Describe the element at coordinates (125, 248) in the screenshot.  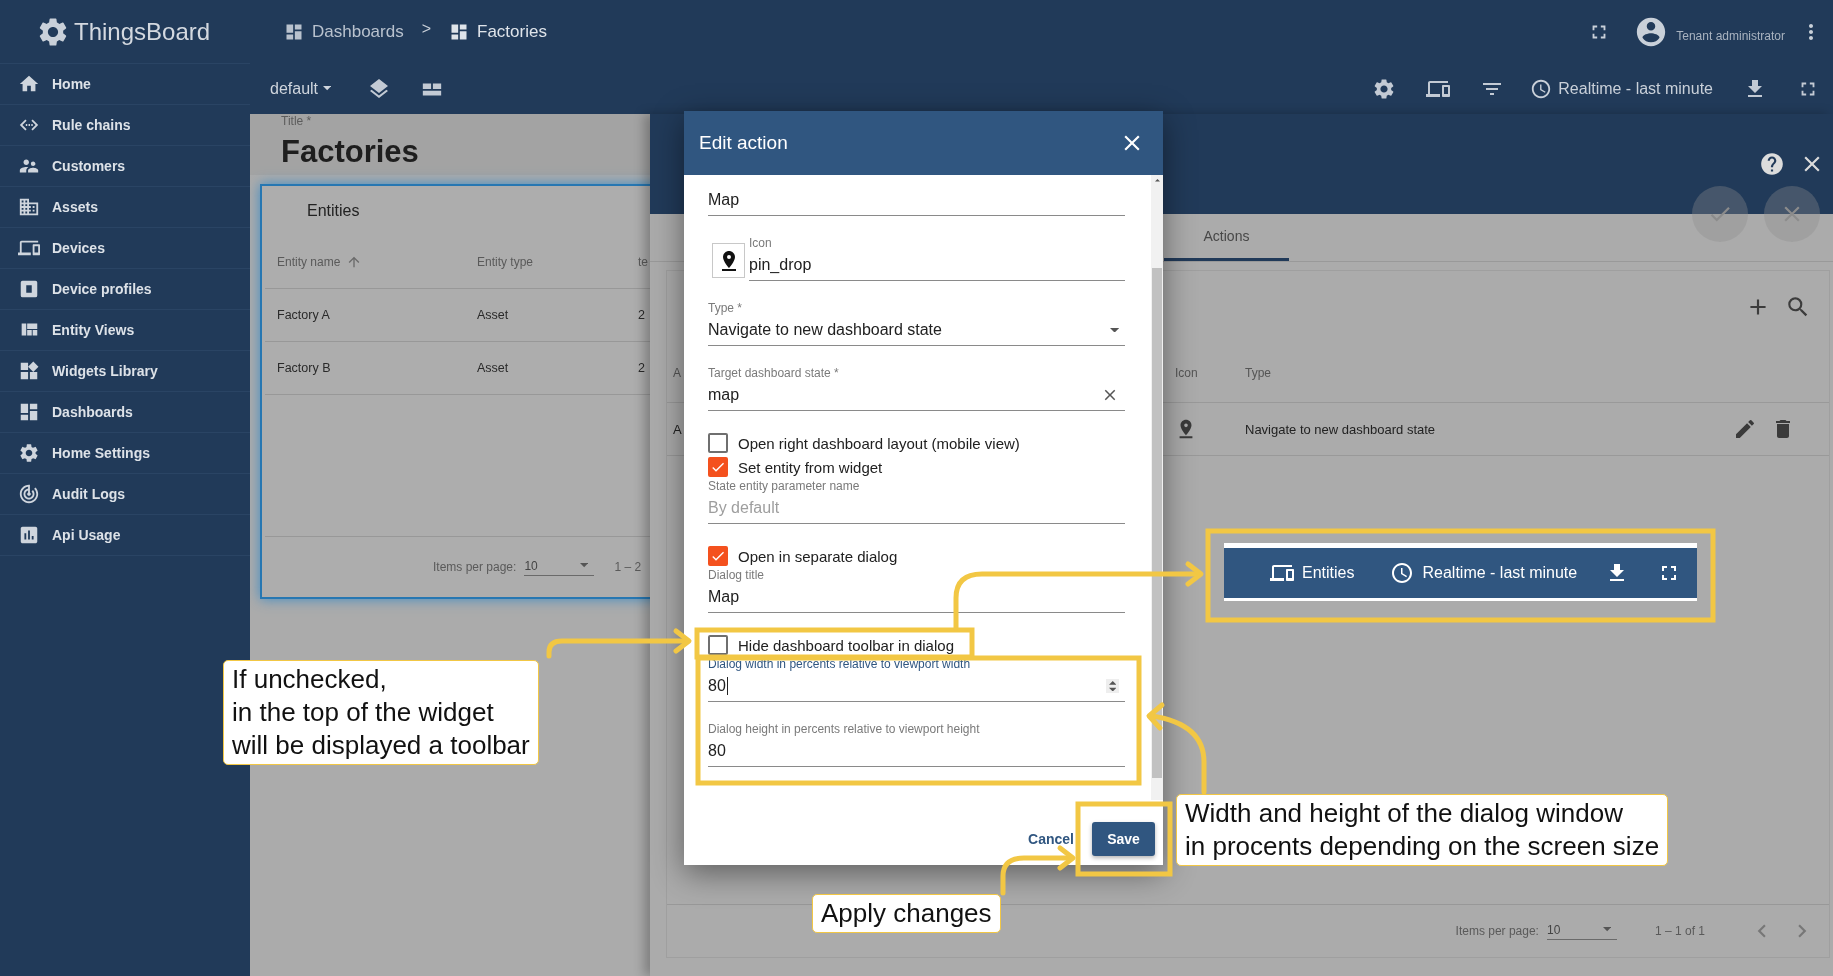
I see `sidebar-item: Devices` at that location.